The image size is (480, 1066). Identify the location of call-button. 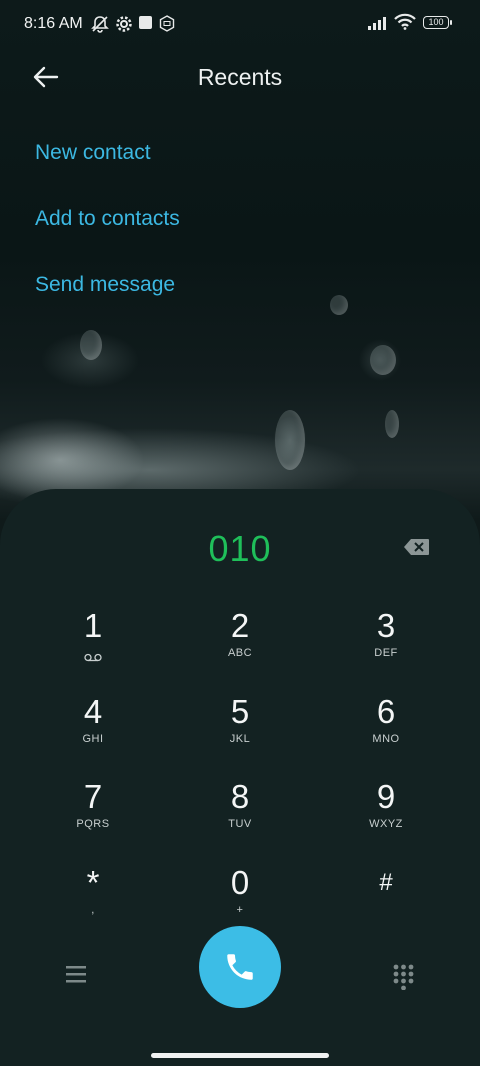
(240, 967).